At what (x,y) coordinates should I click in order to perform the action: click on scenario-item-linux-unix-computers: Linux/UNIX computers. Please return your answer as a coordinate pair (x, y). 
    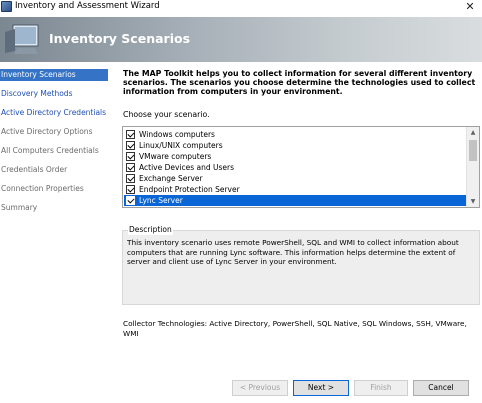
    Looking at the image, I should click on (296, 145).